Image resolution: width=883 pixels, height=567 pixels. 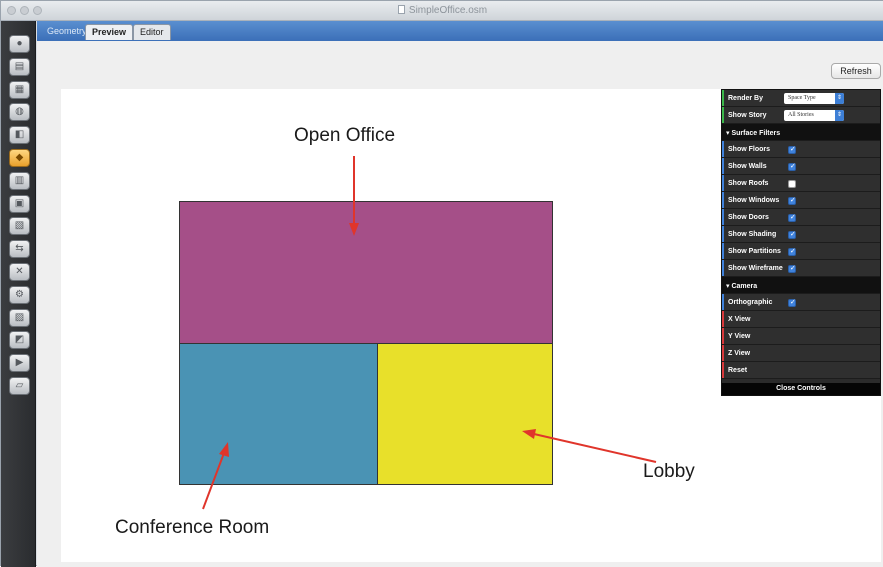 I want to click on toolbar-button-space-types: ◧, so click(x=19, y=135).